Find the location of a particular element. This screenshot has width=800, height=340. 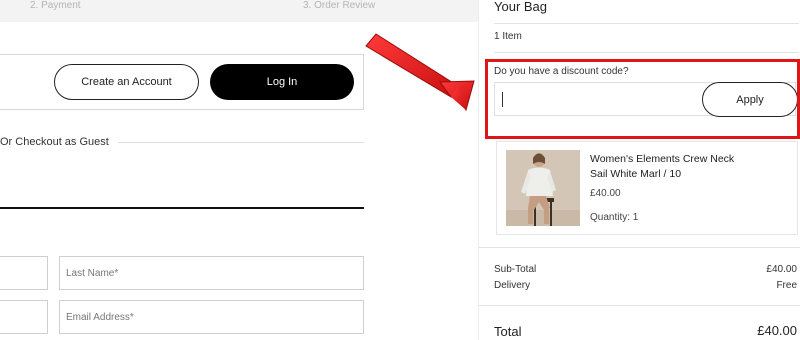

last-name-placeholder: Last Name* is located at coordinates (92, 273).